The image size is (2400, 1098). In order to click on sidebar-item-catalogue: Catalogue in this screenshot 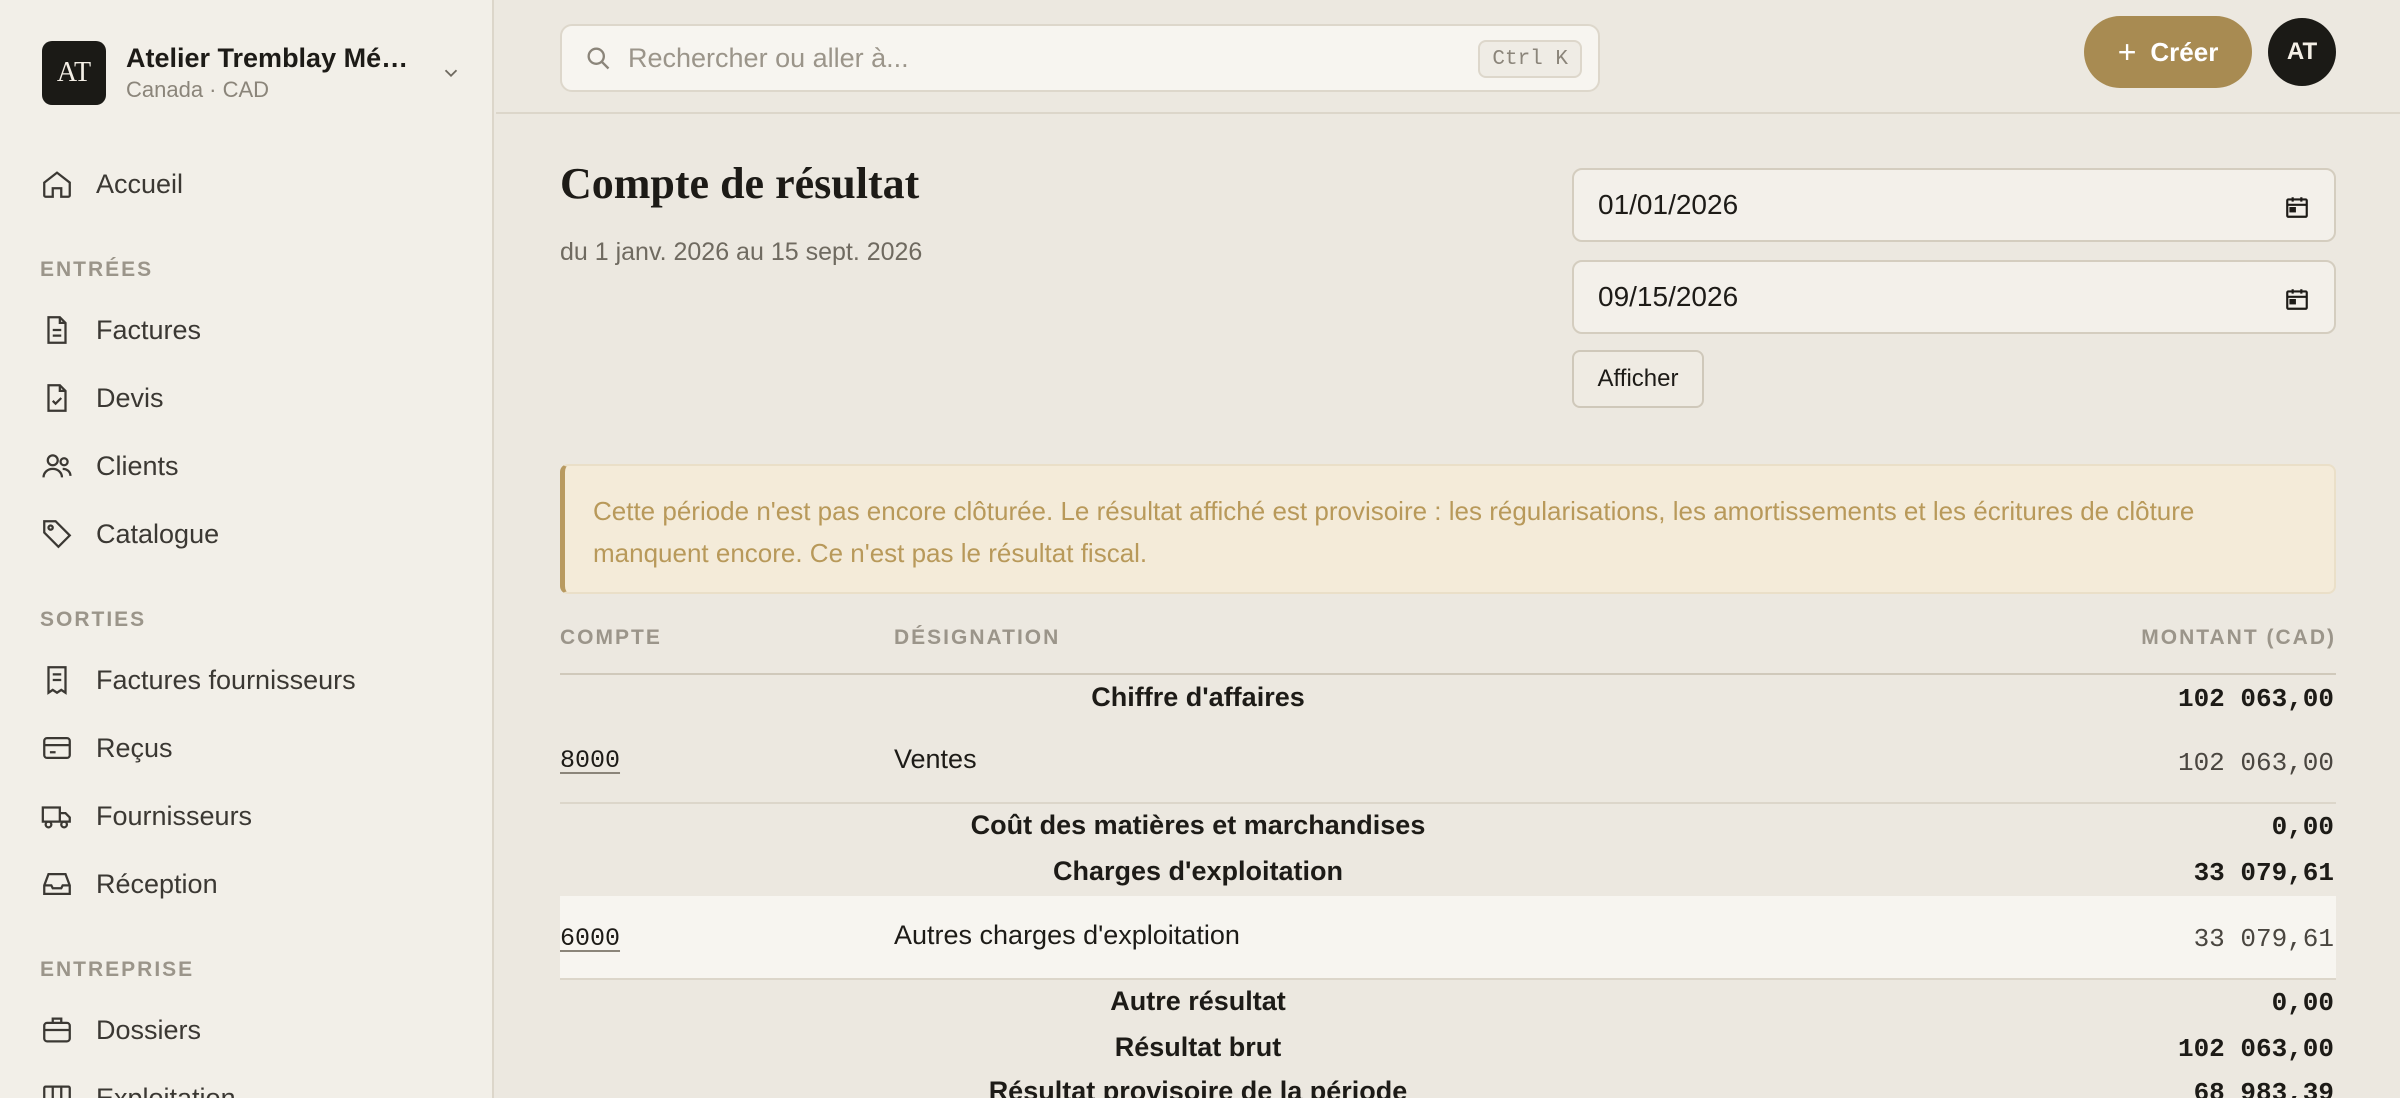, I will do `click(129, 534)`.